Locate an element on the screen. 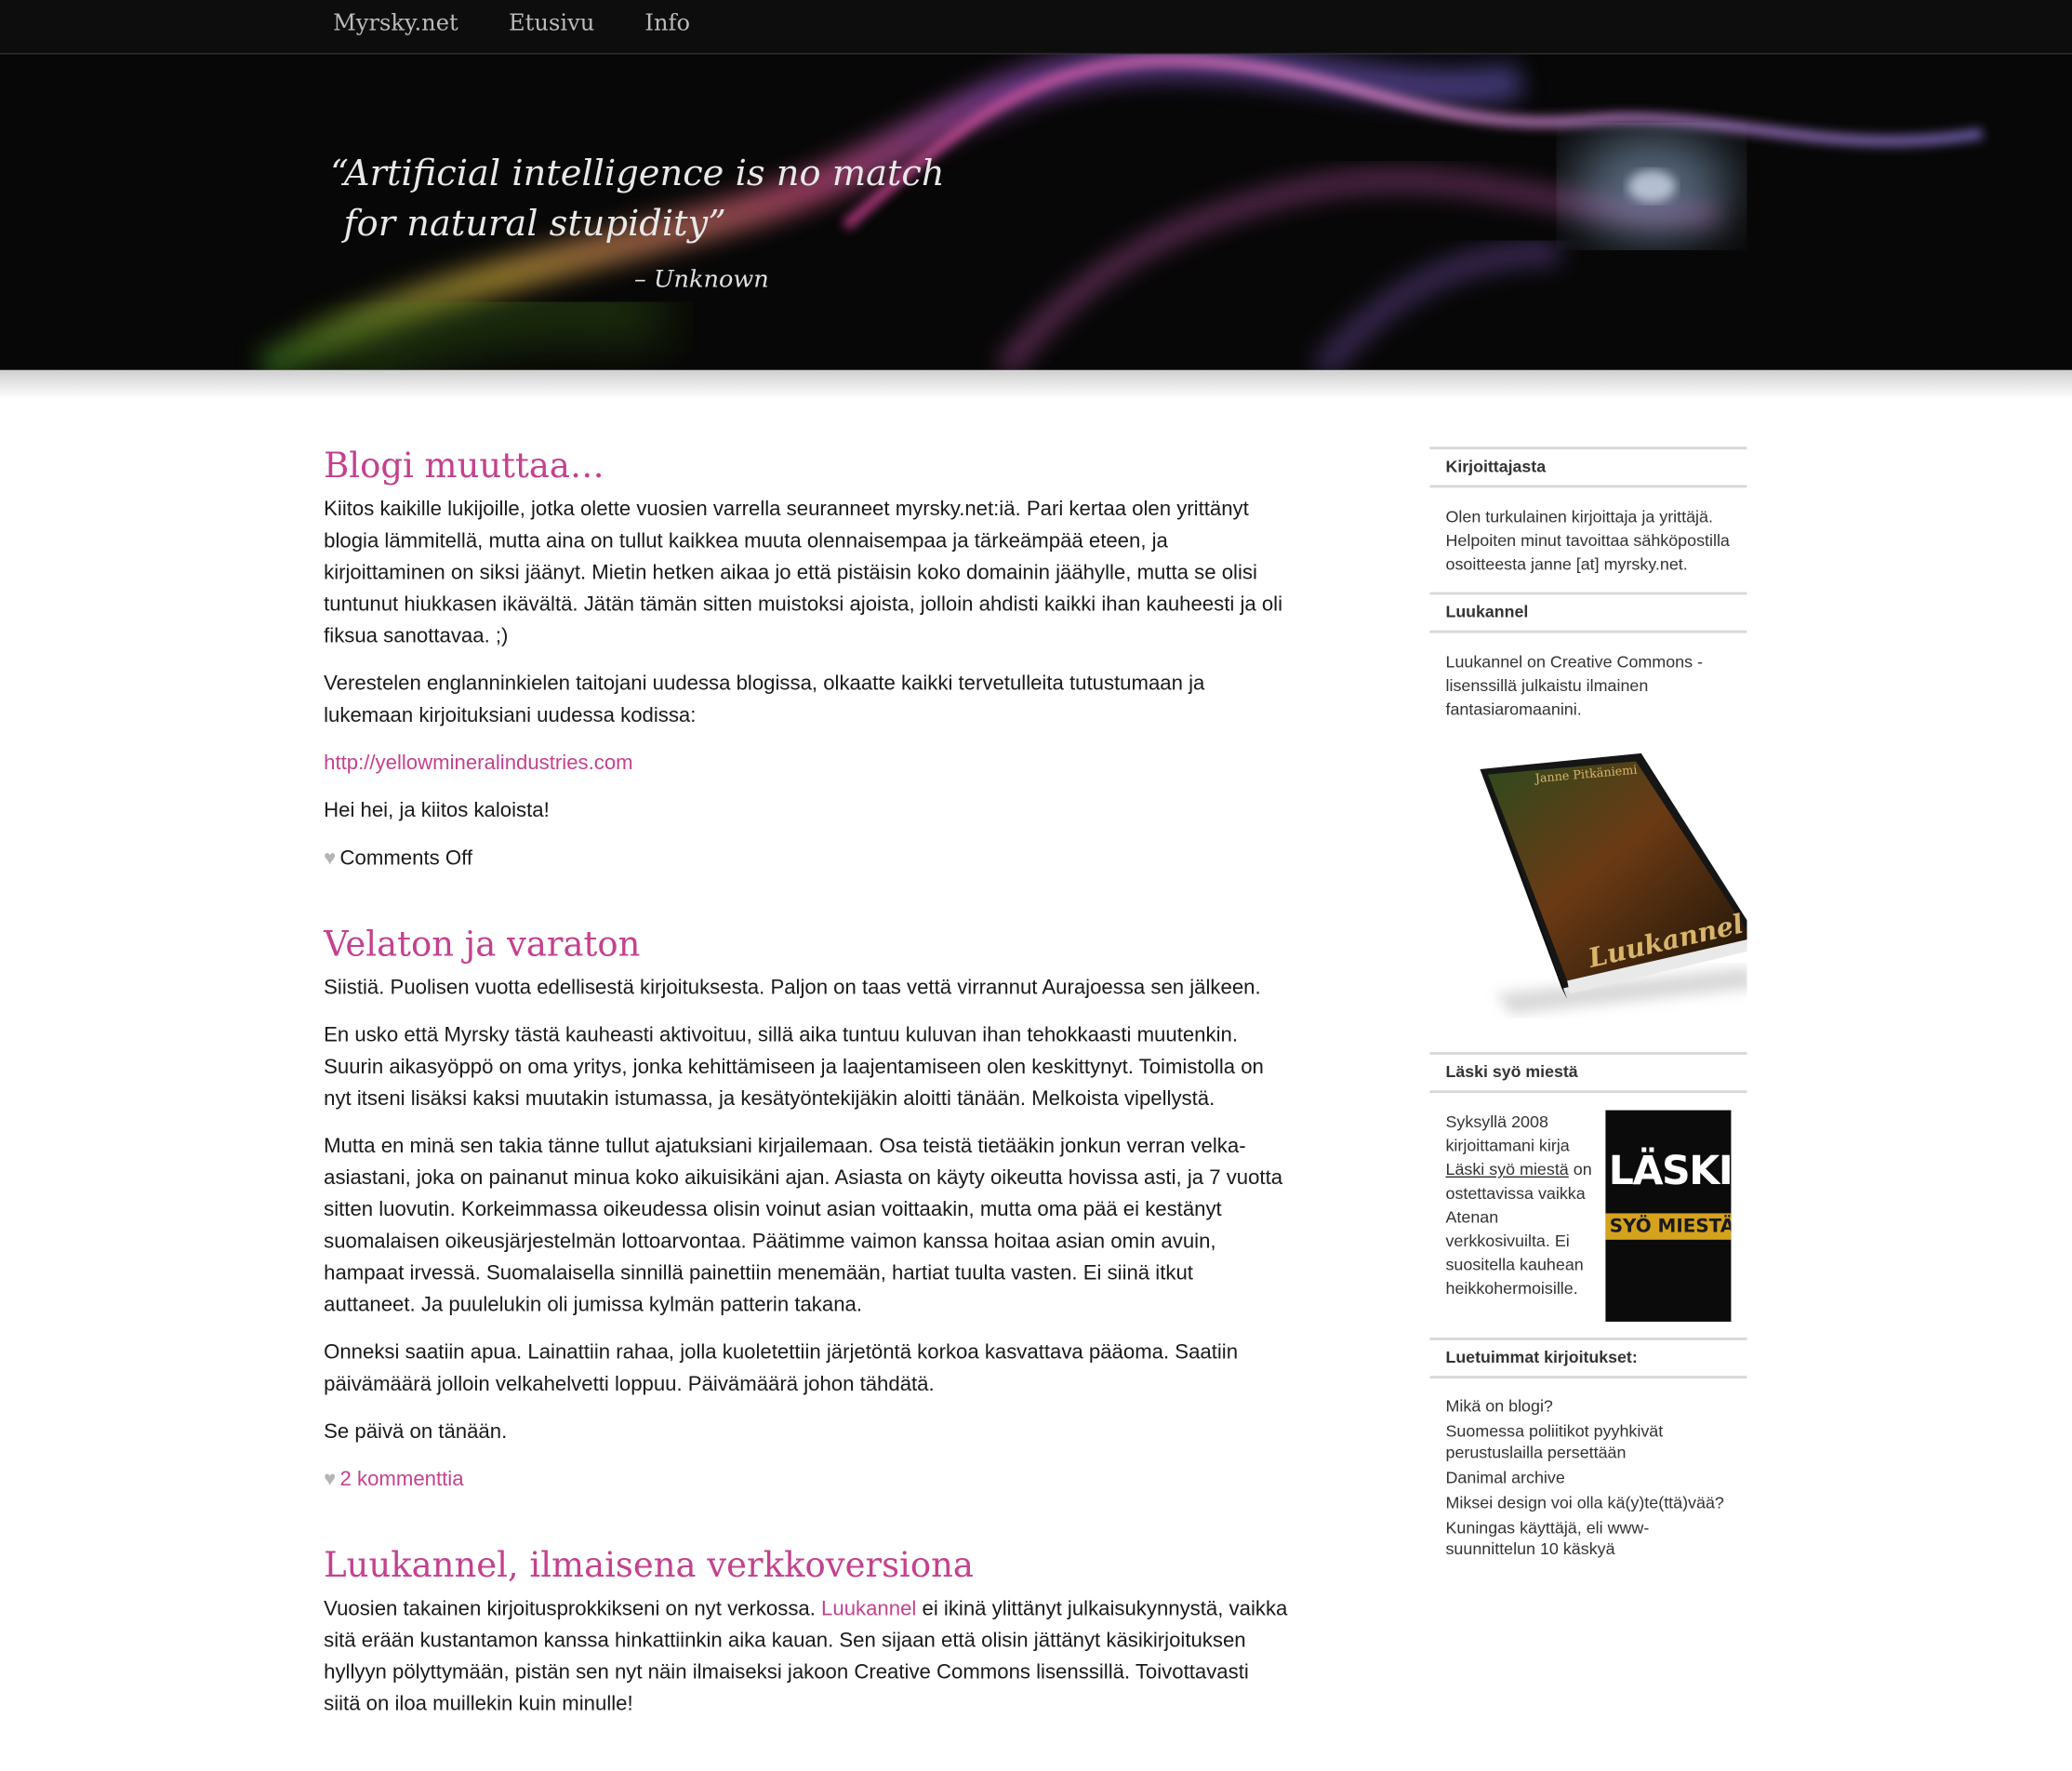 The width and height of the screenshot is (2072, 1771). sidebar-heading-about: Kirjoittajasta is located at coordinates (1588, 467).